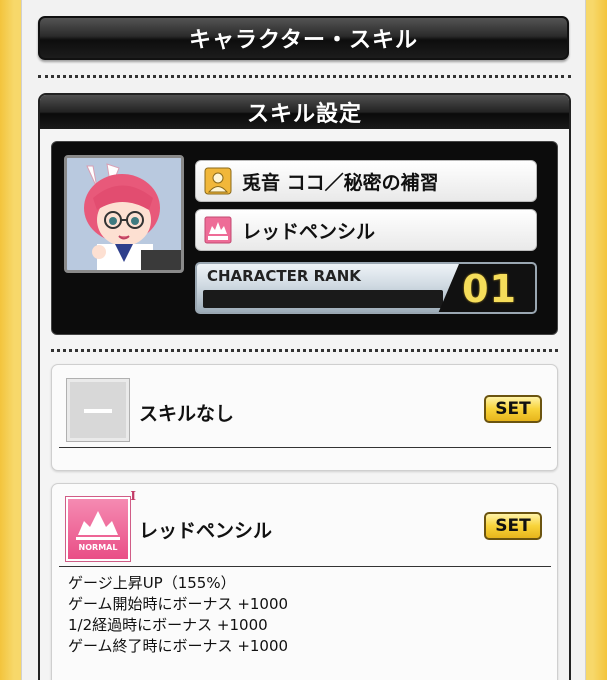  What do you see at coordinates (218, 181) in the screenshot?
I see `character-icon` at bounding box center [218, 181].